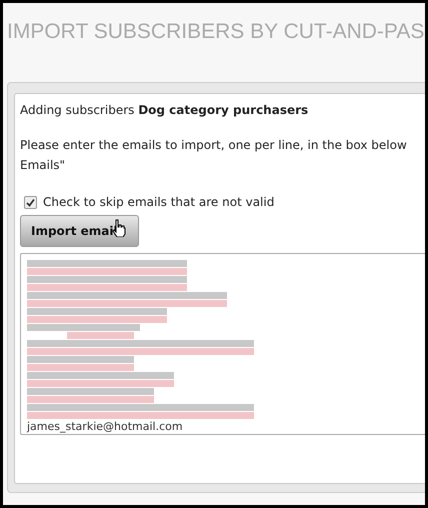 The height and width of the screenshot is (508, 428). I want to click on page-title: IMPORT SUBSCRIBERS BY CUT-AND-PAS, so click(215, 30).